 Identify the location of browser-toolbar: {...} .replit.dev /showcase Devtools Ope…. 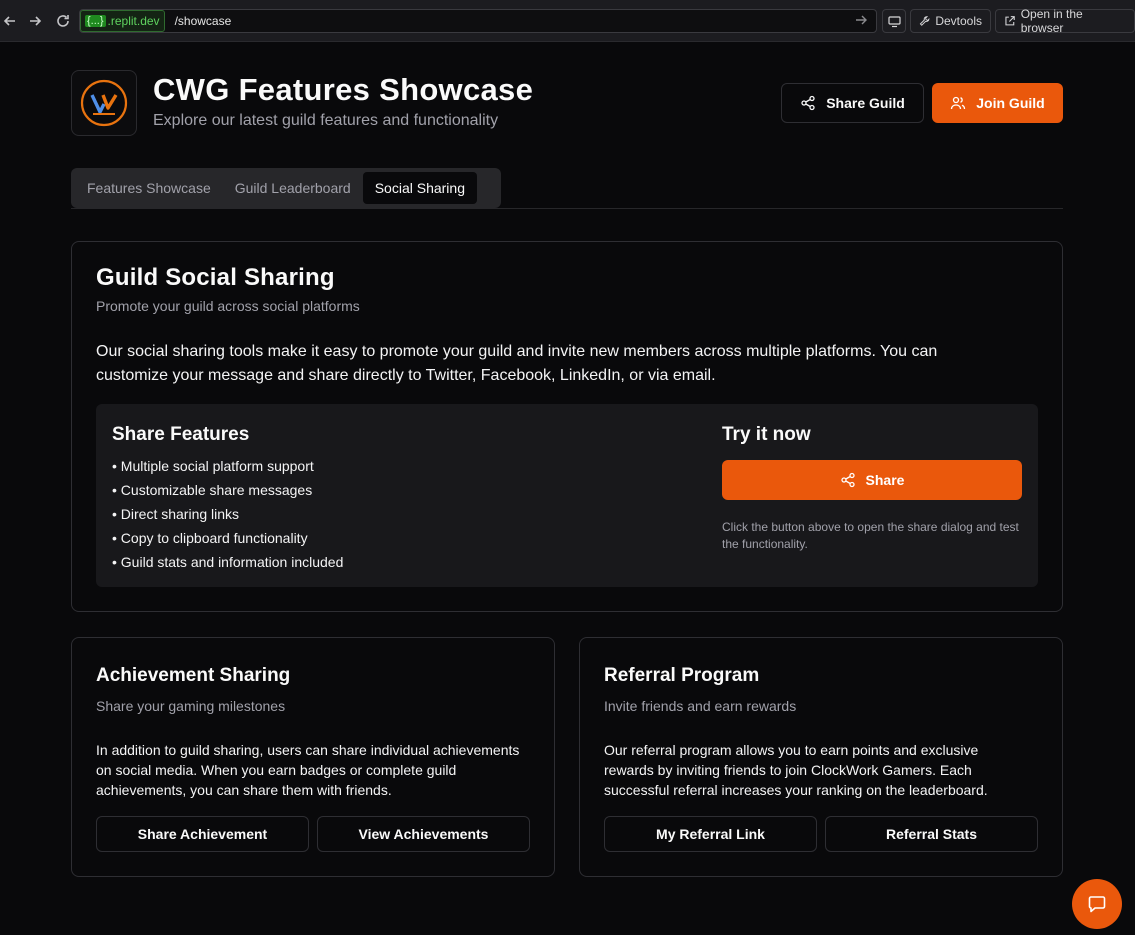
(567, 21).